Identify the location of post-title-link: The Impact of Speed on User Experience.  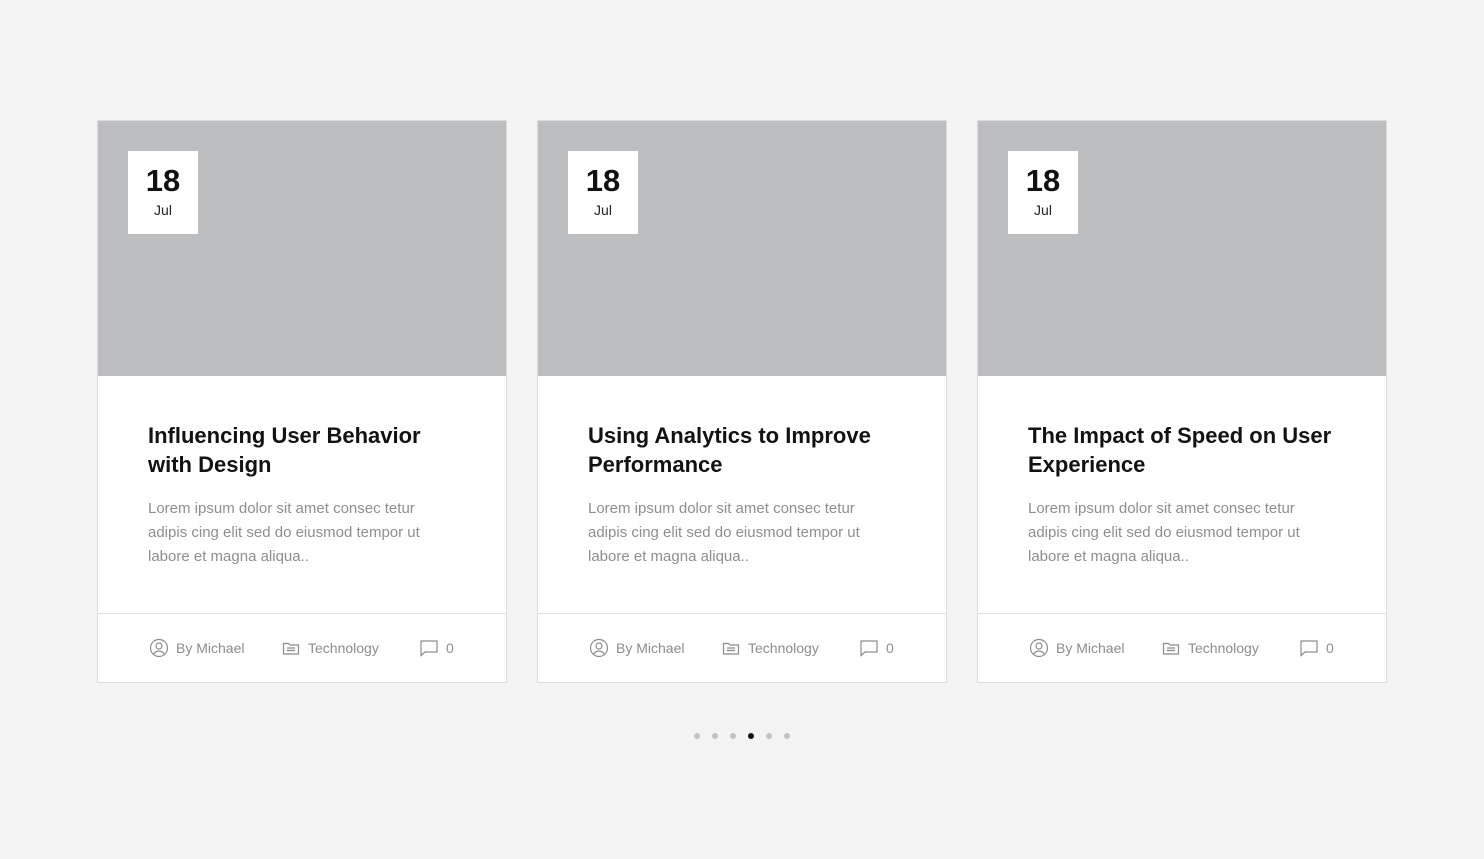
(1188, 450).